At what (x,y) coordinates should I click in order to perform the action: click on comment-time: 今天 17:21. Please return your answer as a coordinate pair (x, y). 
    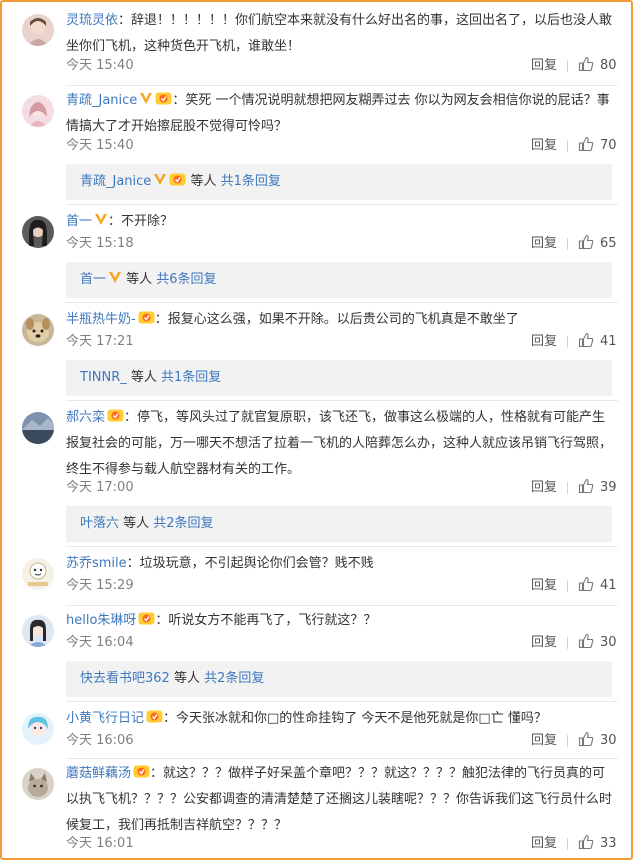
    Looking at the image, I should click on (100, 341).